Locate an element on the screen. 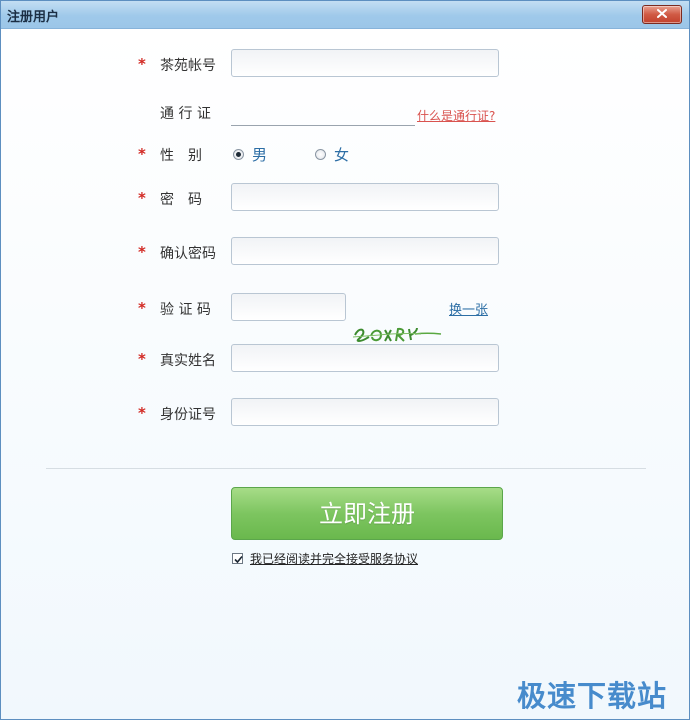 The image size is (690, 720). account-label: 茶苑帐号 is located at coordinates (188, 66).